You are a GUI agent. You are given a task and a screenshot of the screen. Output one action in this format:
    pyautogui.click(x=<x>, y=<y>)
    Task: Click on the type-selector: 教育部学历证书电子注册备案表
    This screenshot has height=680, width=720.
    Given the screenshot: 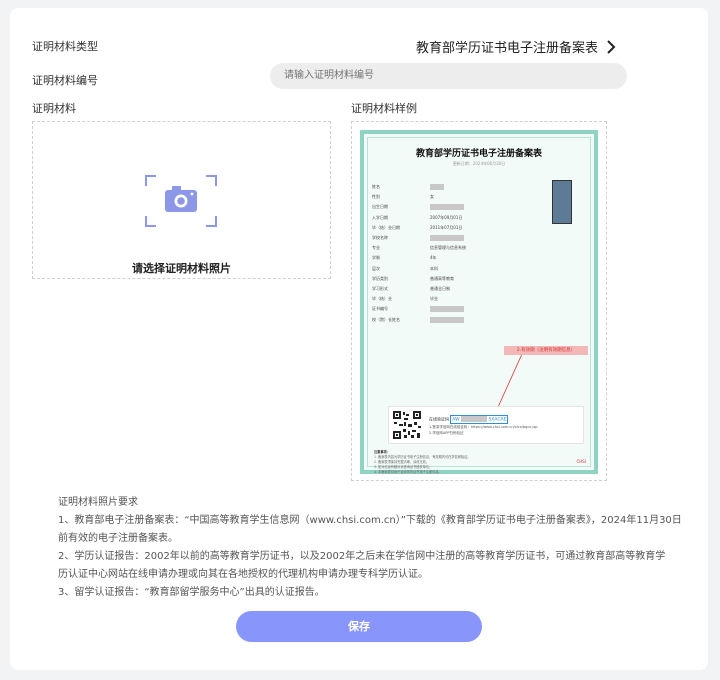 What is the action you would take?
    pyautogui.click(x=517, y=46)
    